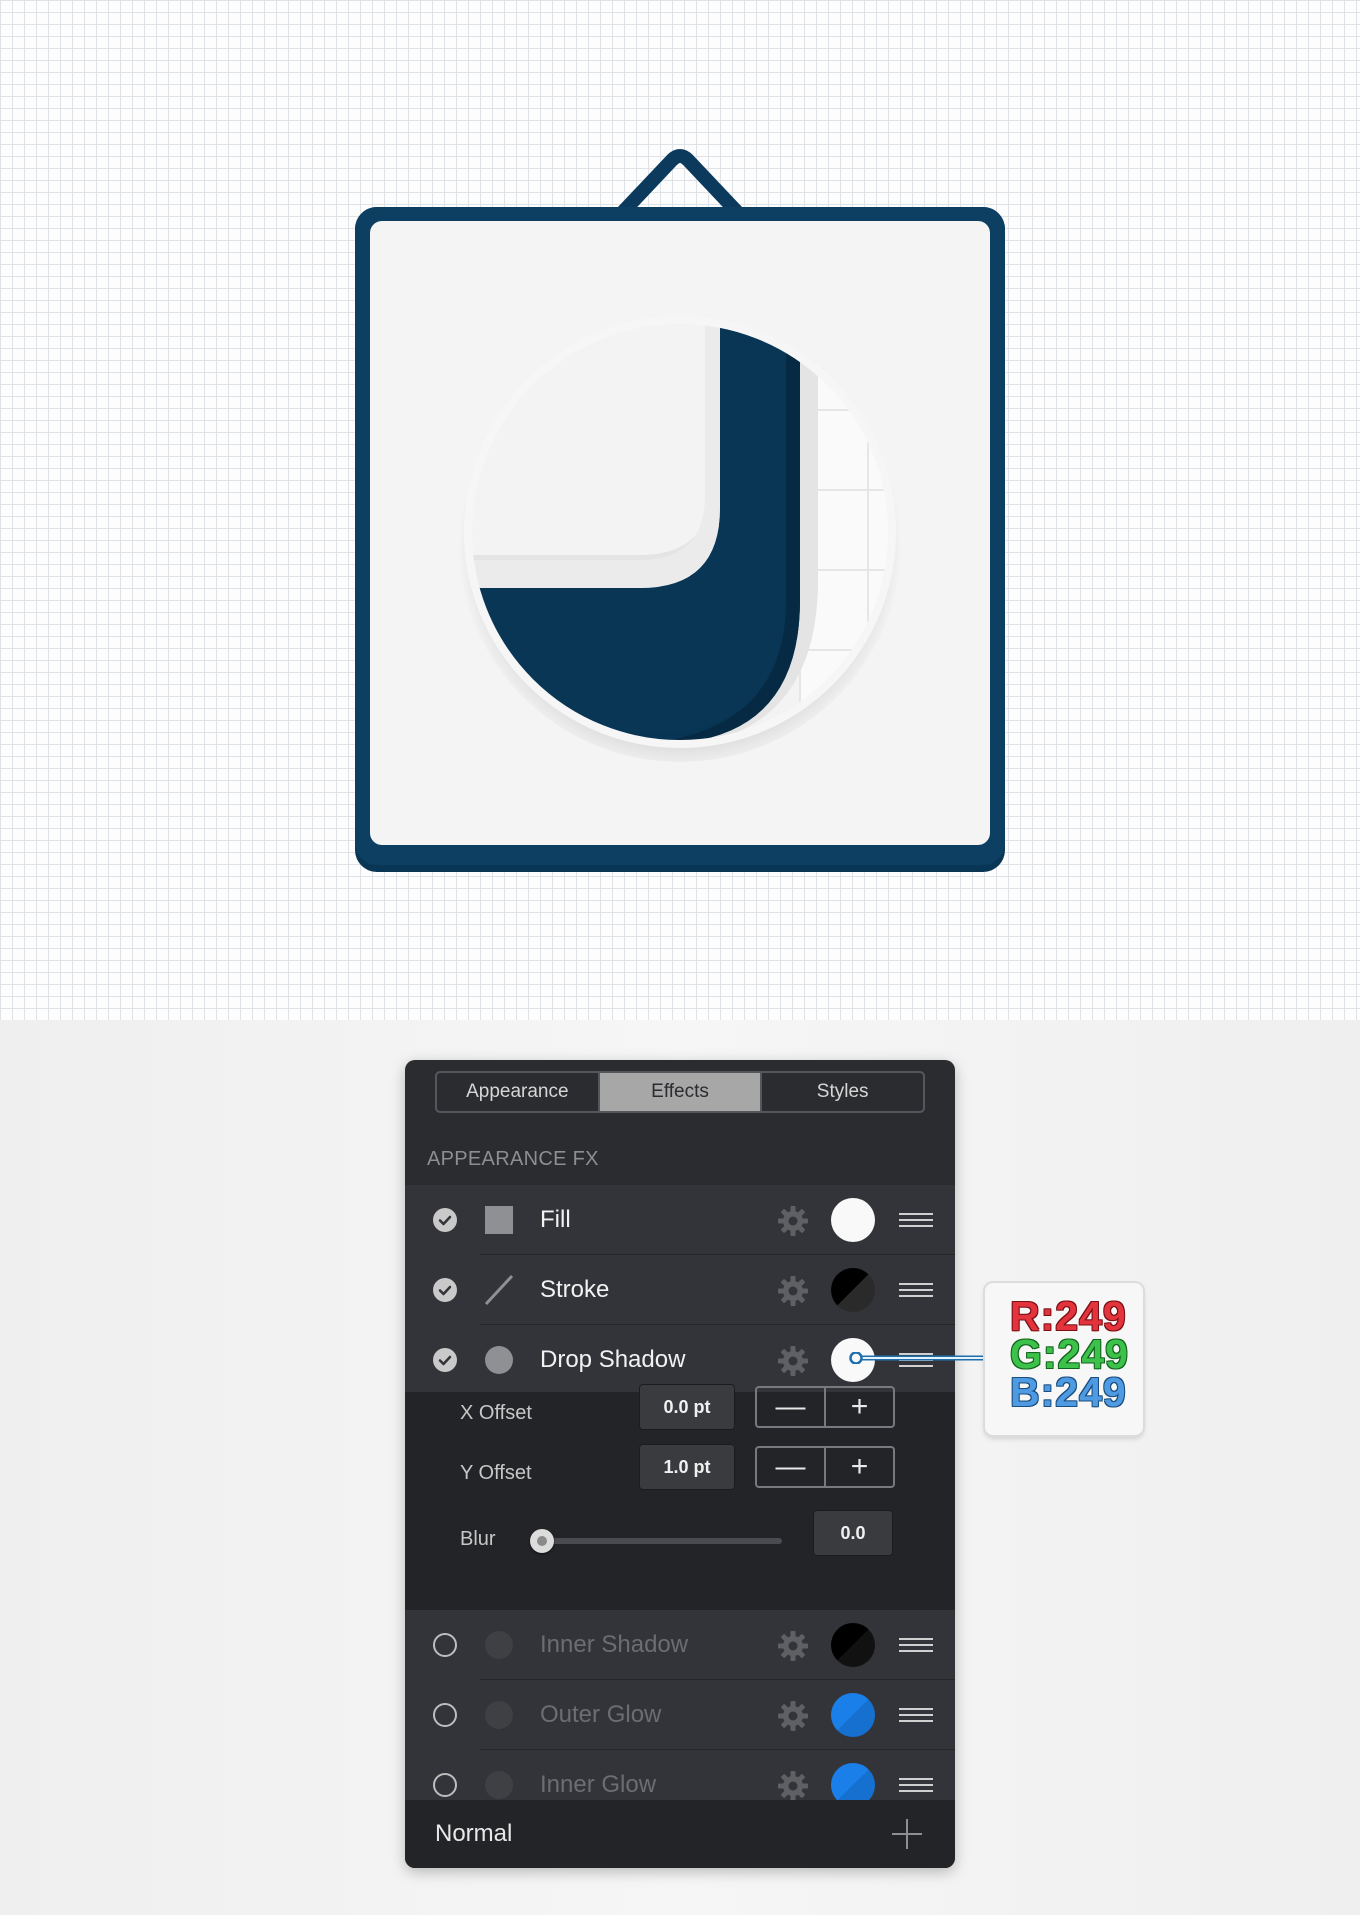  I want to click on add-effect-icon, so click(907, 1834).